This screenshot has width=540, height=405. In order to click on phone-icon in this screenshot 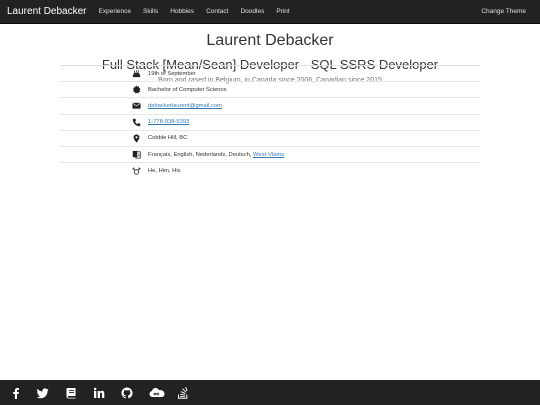, I will do `click(136, 122)`.